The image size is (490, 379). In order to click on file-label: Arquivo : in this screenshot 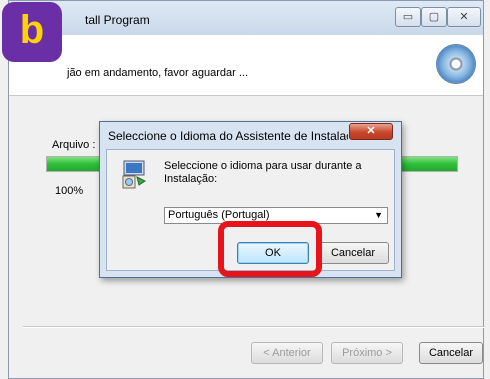, I will do `click(74, 145)`.